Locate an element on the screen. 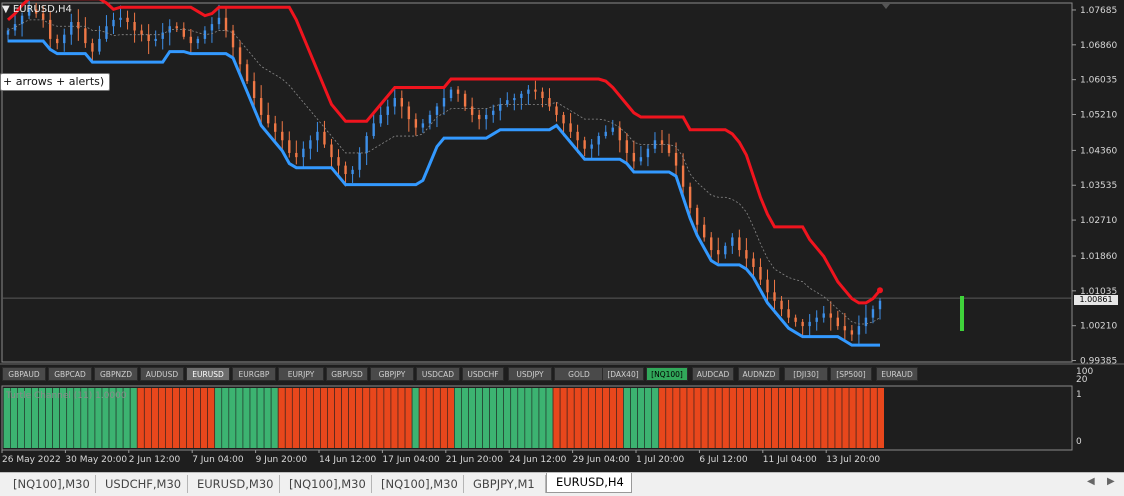  symbol-button-eurjpy: EURJPY is located at coordinates (301, 374).